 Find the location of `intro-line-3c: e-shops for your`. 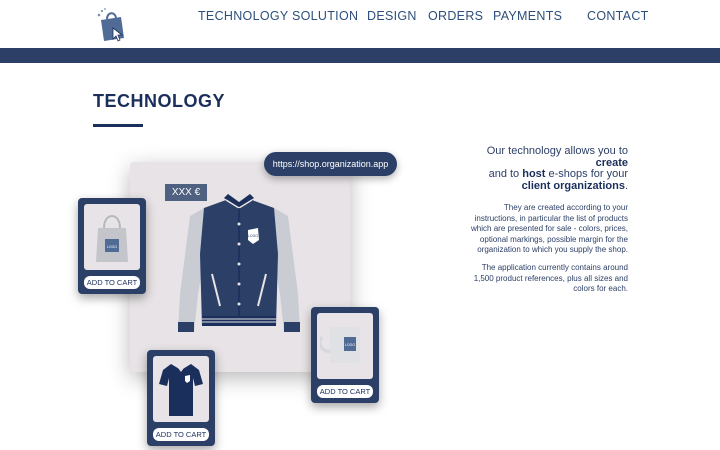

intro-line-3c: e-shops for your is located at coordinates (587, 174).